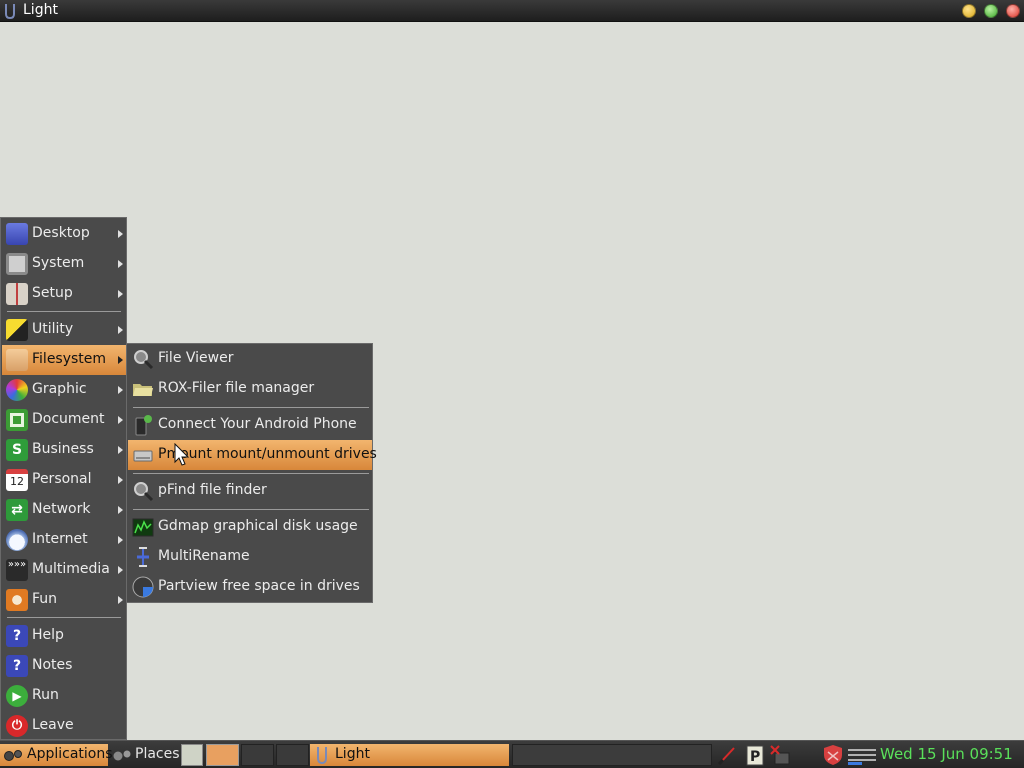  What do you see at coordinates (71, 569) in the screenshot?
I see `menu-item-label: Multimedia` at bounding box center [71, 569].